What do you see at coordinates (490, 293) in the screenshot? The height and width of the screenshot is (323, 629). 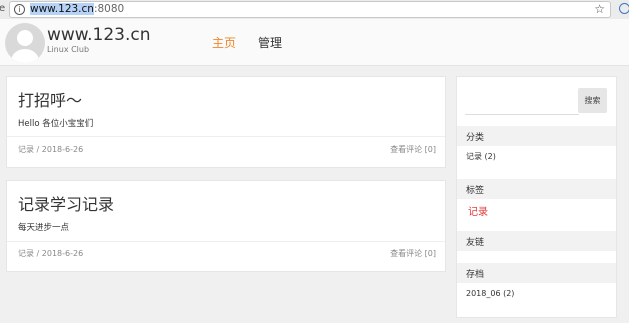 I see `archive-item: 2018_06 (2)` at bounding box center [490, 293].